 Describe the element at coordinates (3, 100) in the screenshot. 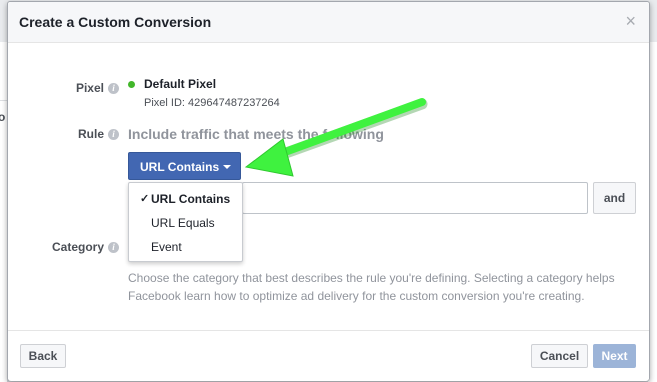

I see `background-divider` at that location.